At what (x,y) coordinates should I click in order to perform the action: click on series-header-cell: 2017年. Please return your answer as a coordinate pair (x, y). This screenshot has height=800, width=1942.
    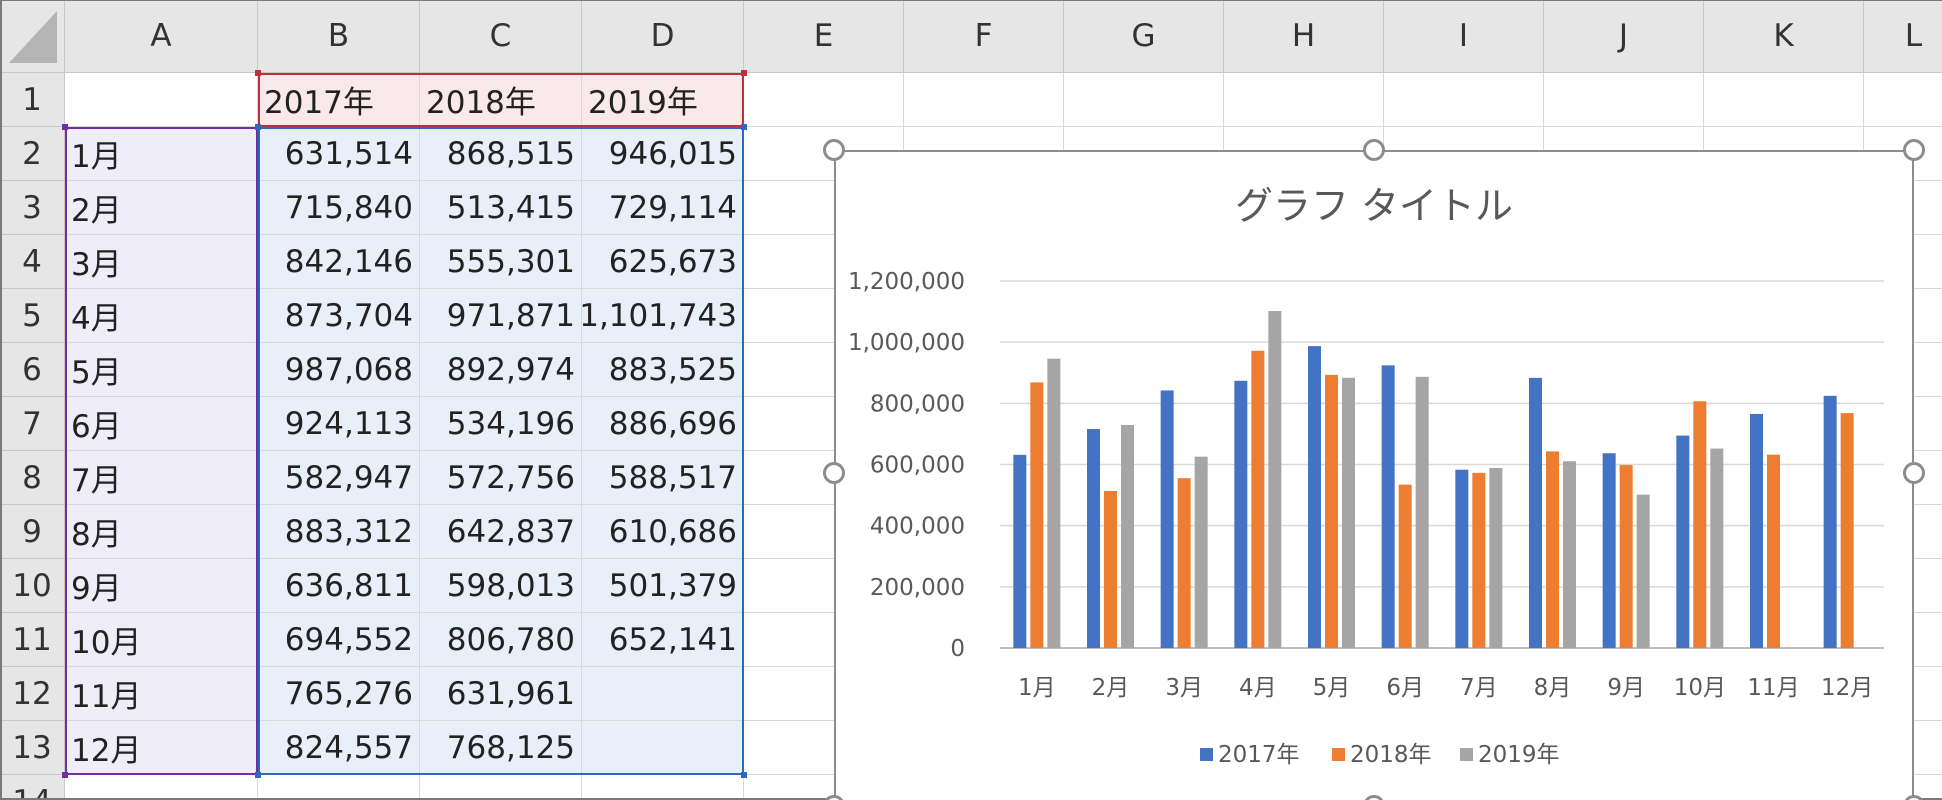
    Looking at the image, I should click on (339, 100).